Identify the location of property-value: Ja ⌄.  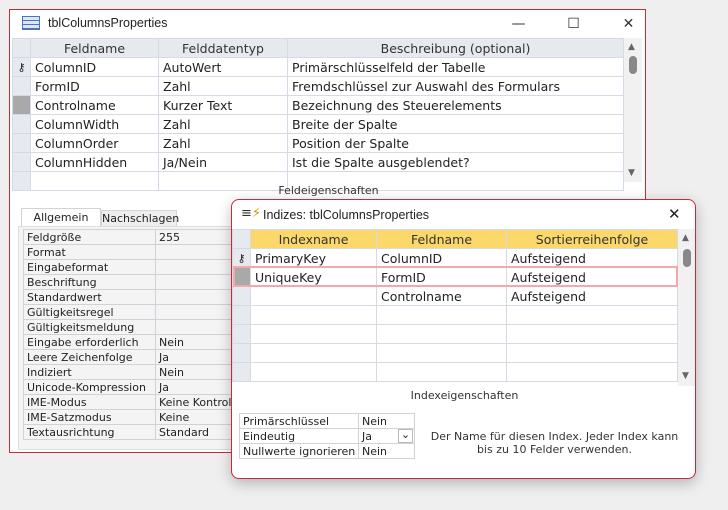
(386, 436).